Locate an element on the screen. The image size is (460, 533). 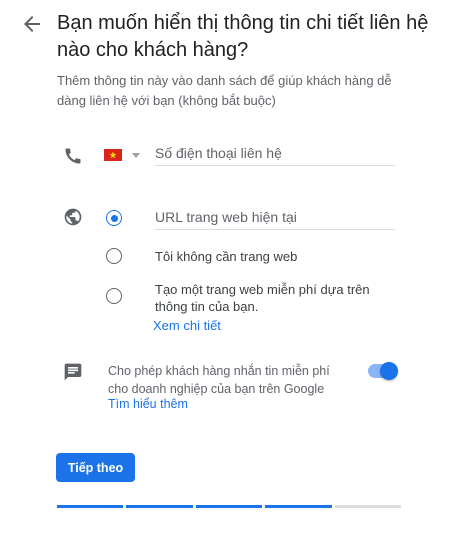
country-dropdown-arrow-icon is located at coordinates (136, 155).